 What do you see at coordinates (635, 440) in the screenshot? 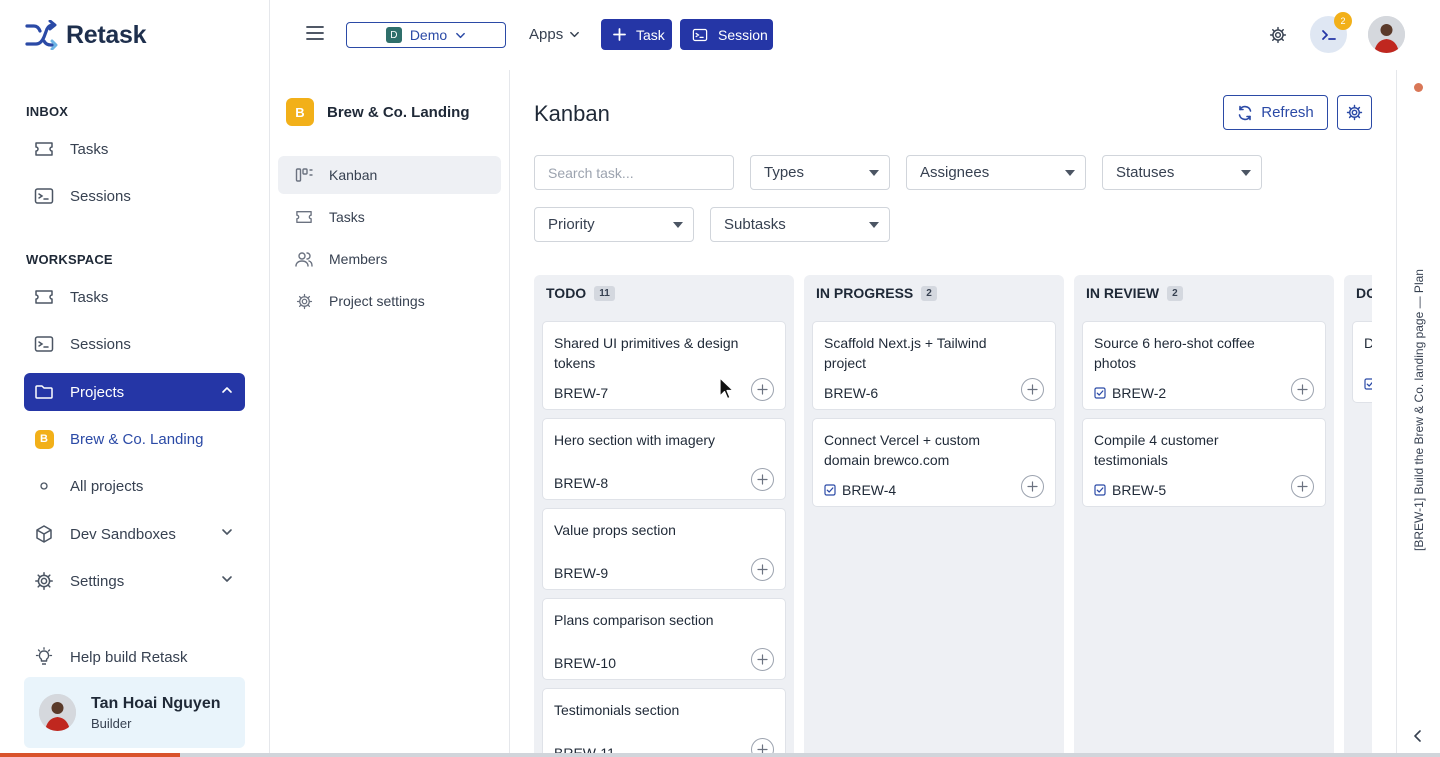
I see `task-card-title: Hero section with imagery` at bounding box center [635, 440].